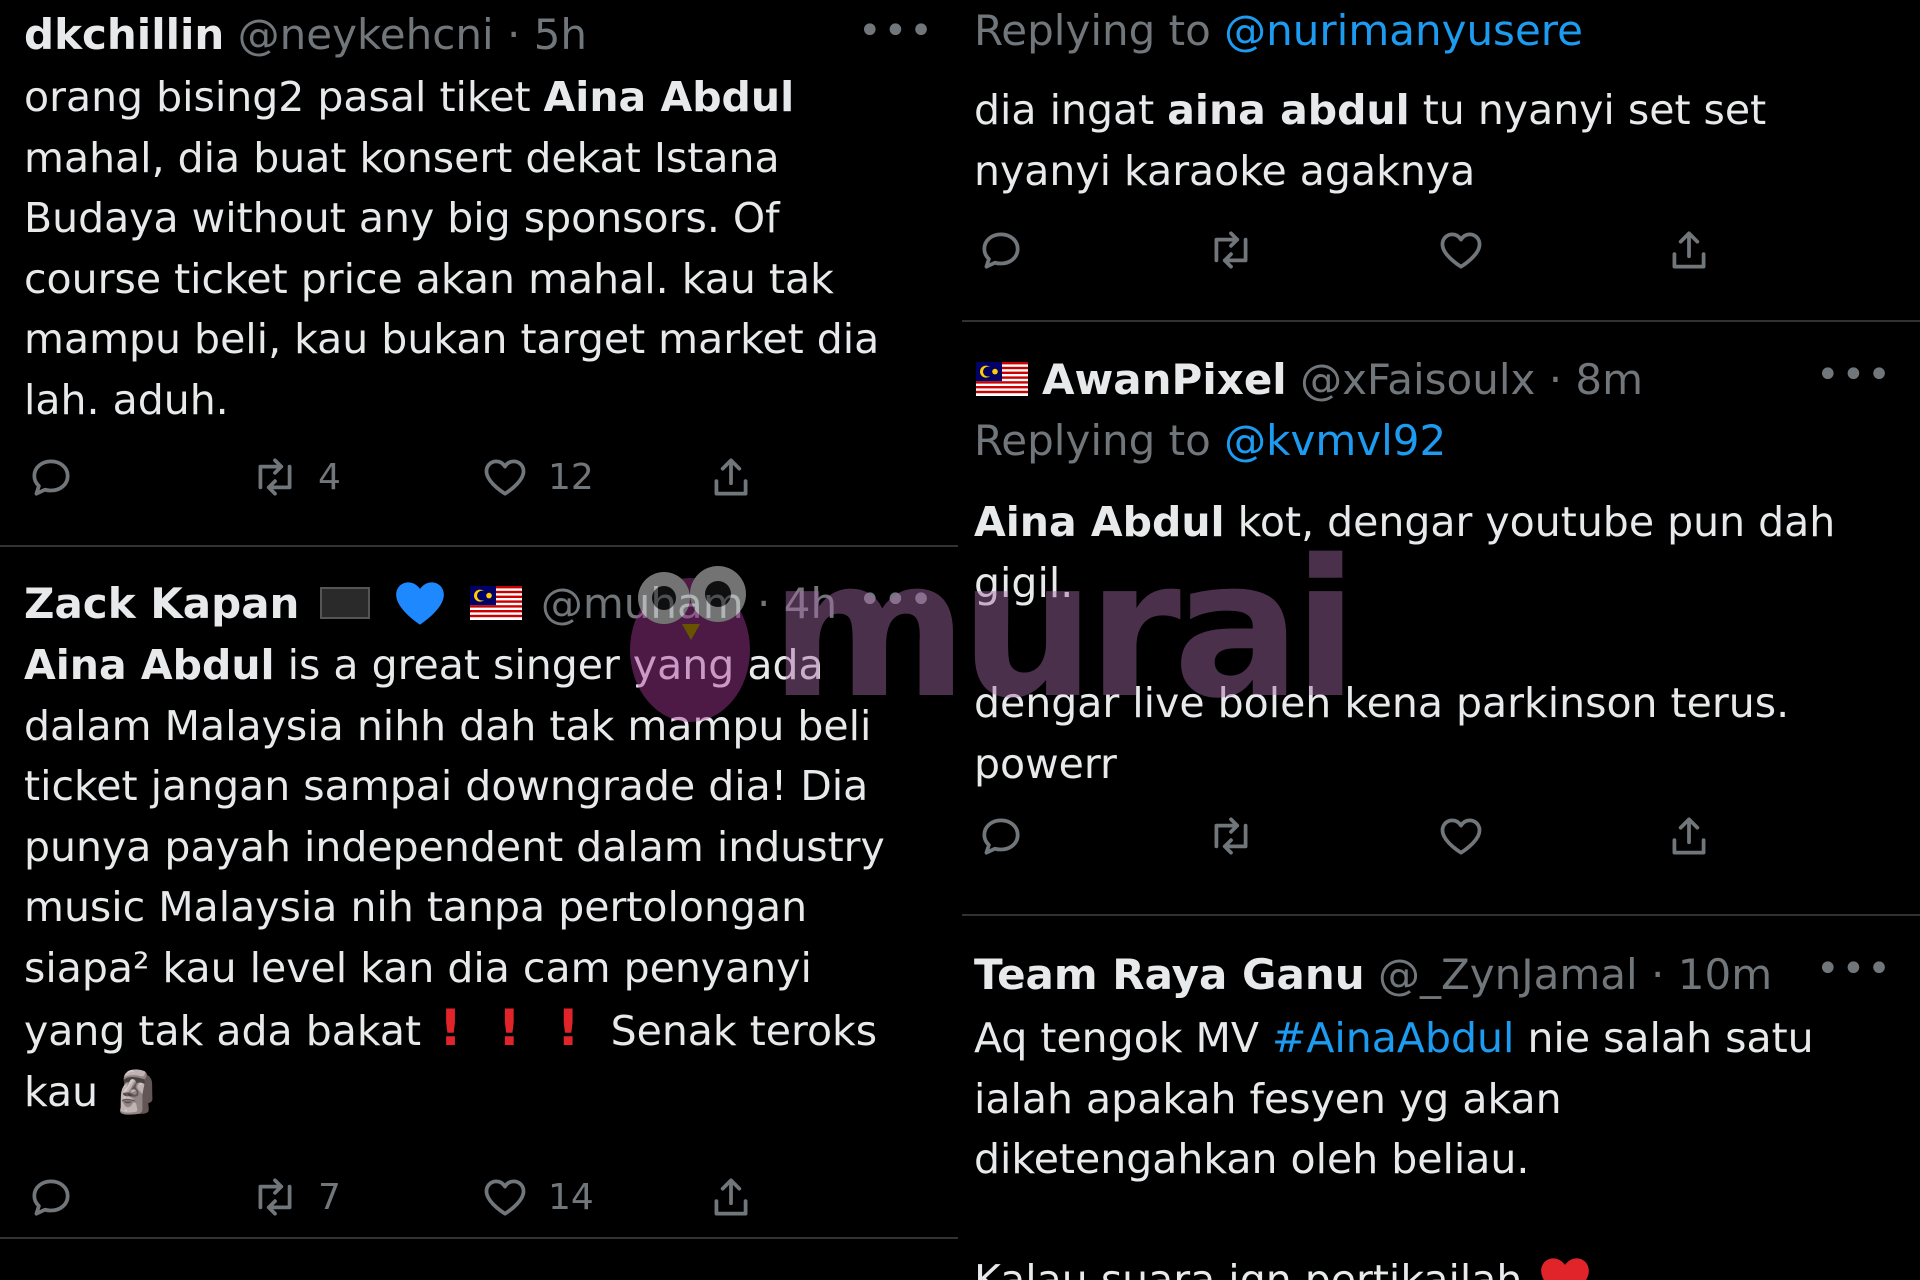 The width and height of the screenshot is (1920, 1280). What do you see at coordinates (479, 1238) in the screenshot?
I see `divider` at bounding box center [479, 1238].